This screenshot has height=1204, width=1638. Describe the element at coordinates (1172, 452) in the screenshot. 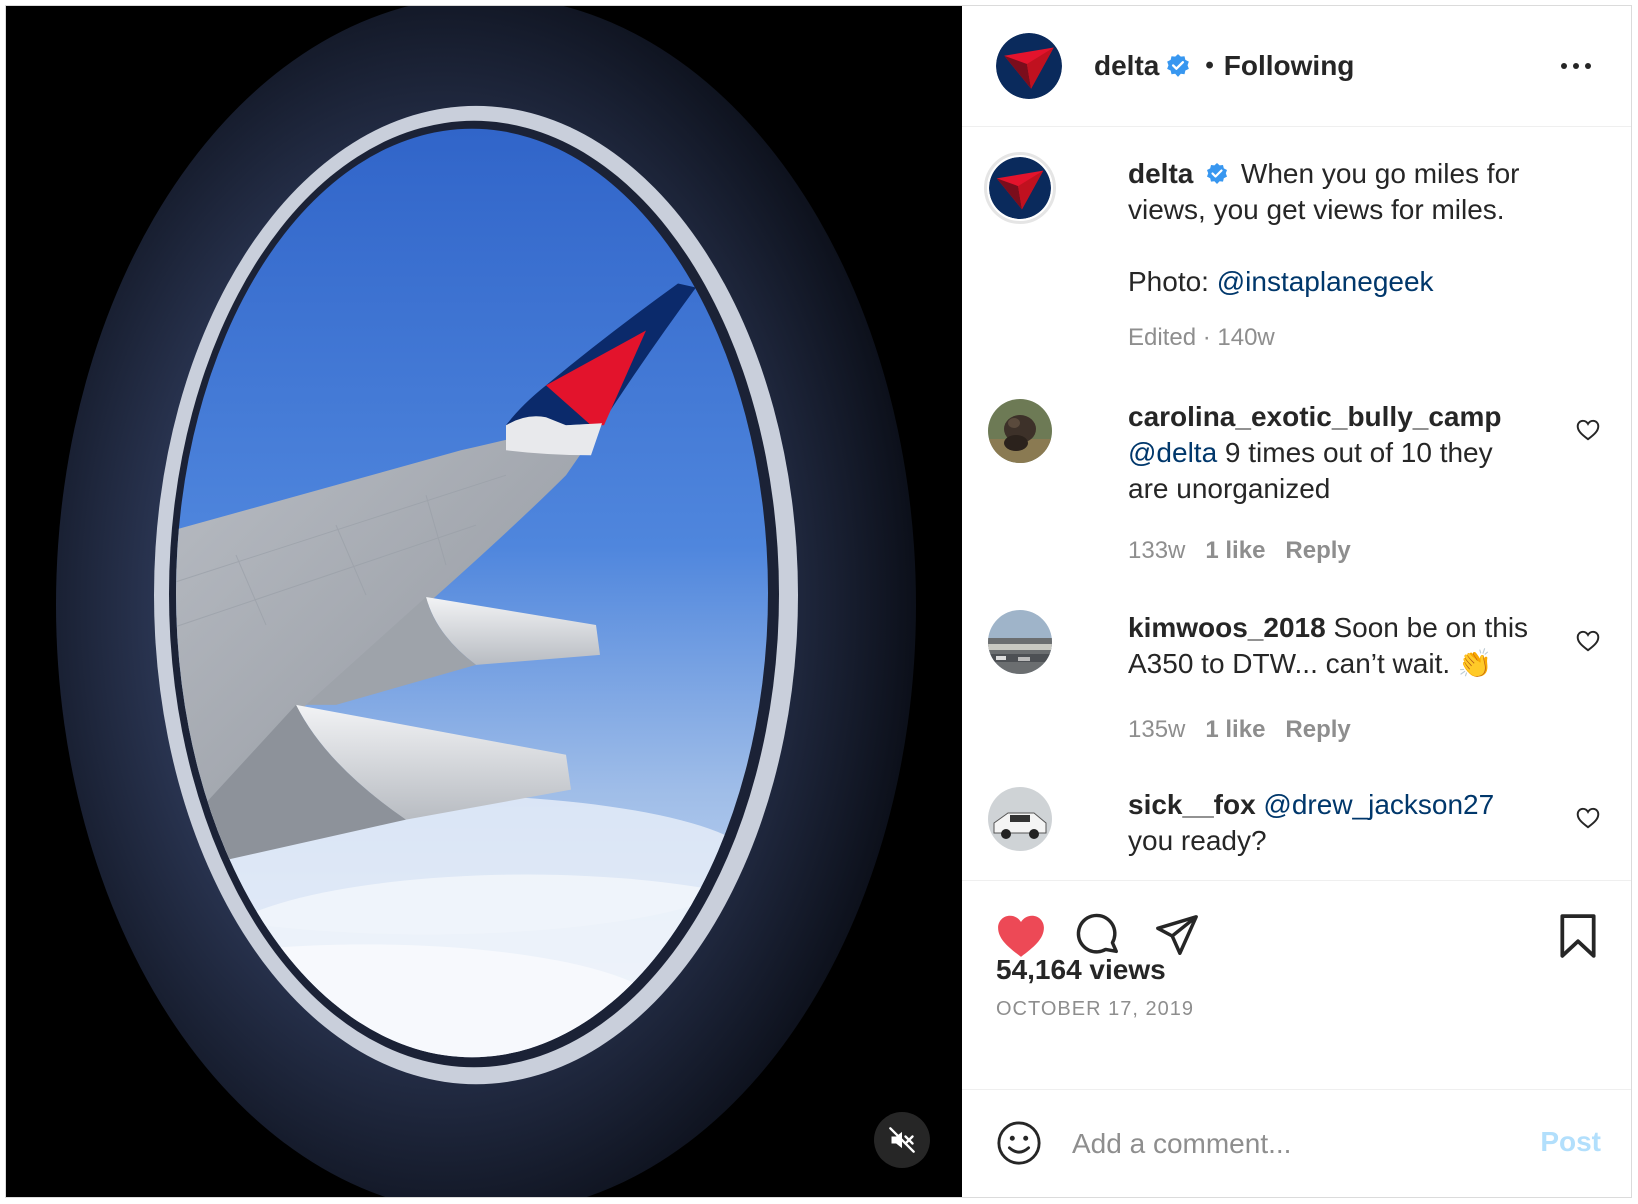

I see `mention-link: @delta` at that location.